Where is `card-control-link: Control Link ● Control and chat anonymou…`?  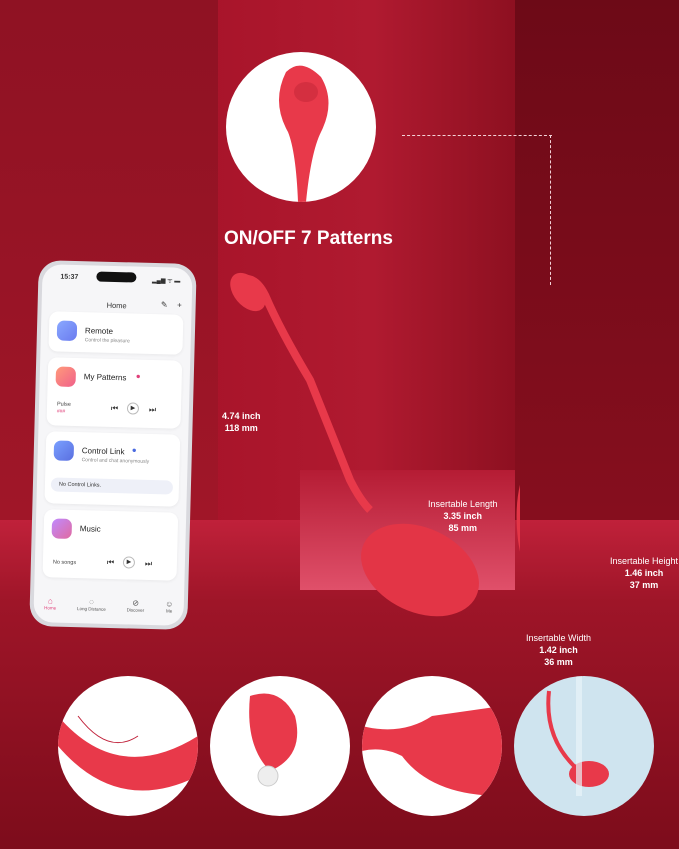
card-control-link: Control Link ● Control and chat anonymou… is located at coordinates (112, 469).